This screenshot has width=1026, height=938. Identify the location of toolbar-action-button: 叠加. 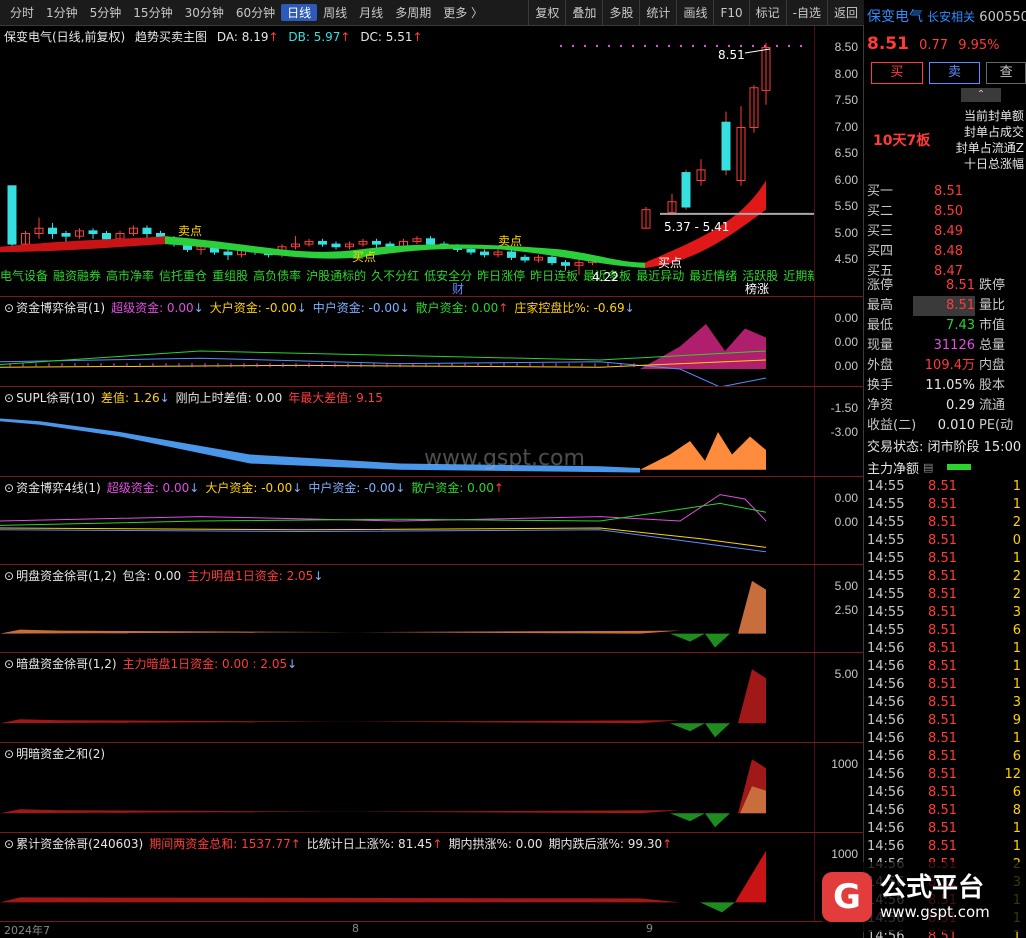
(583, 13).